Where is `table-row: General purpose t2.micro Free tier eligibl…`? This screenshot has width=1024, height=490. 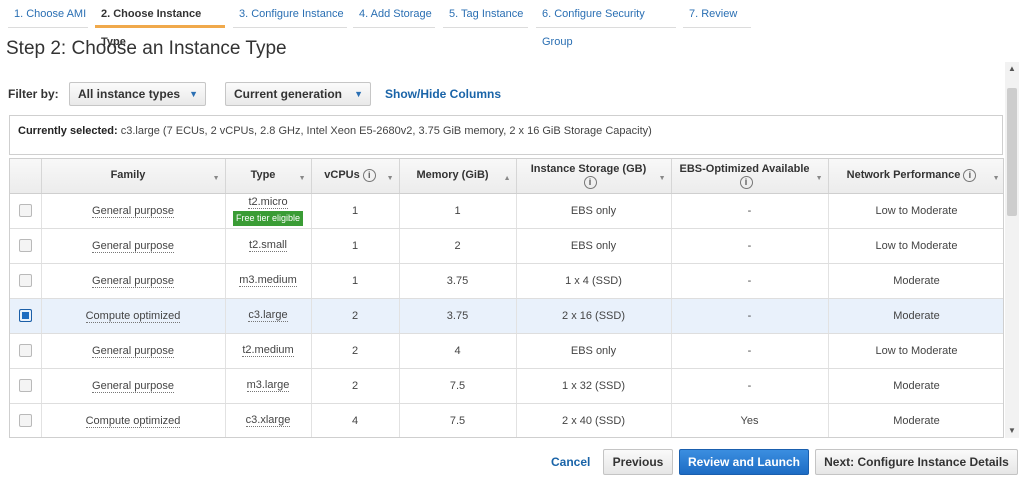 table-row: General purpose t2.micro Free tier eligibl… is located at coordinates (506, 211).